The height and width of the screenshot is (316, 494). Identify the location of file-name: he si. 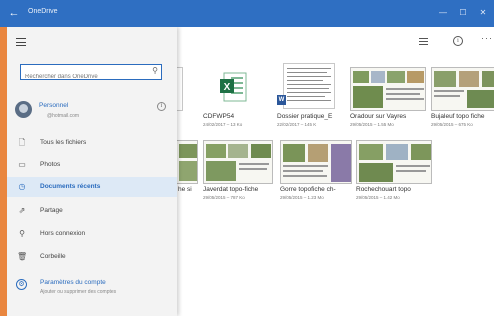
(185, 189).